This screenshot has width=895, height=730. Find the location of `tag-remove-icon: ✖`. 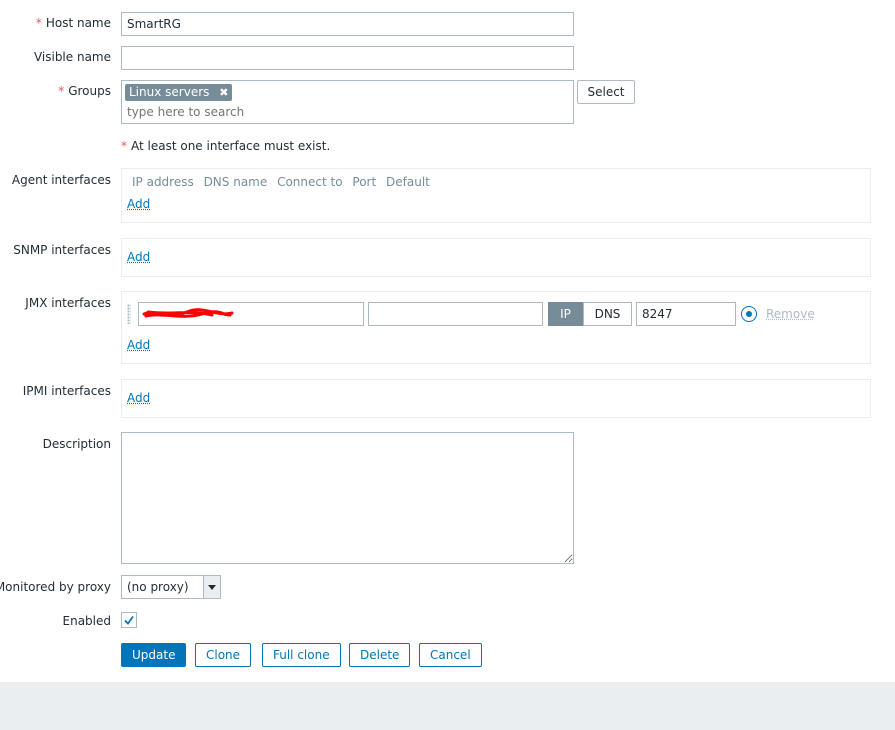

tag-remove-icon: ✖ is located at coordinates (223, 92).